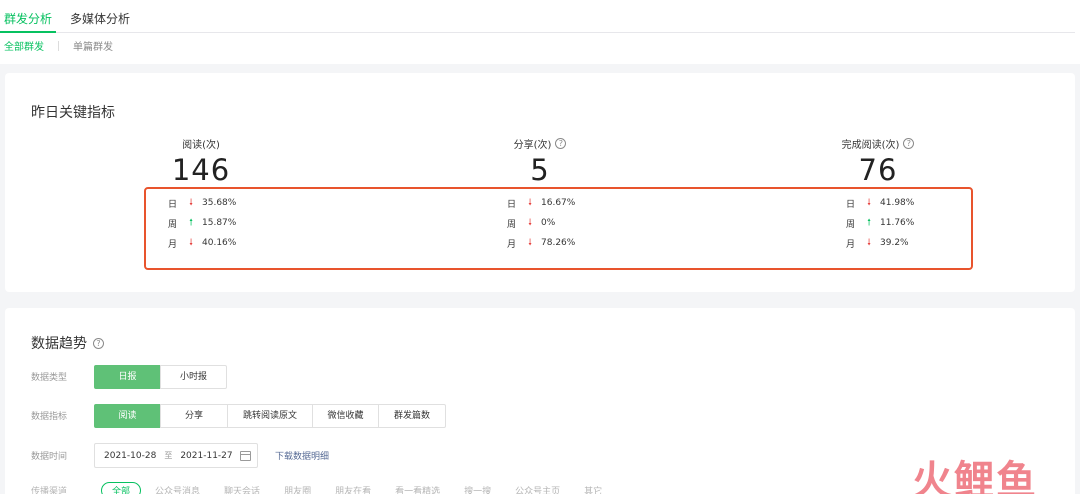 The image size is (1080, 494). What do you see at coordinates (417, 489) in the screenshot?
I see `source-option: 看一看精选` at bounding box center [417, 489].